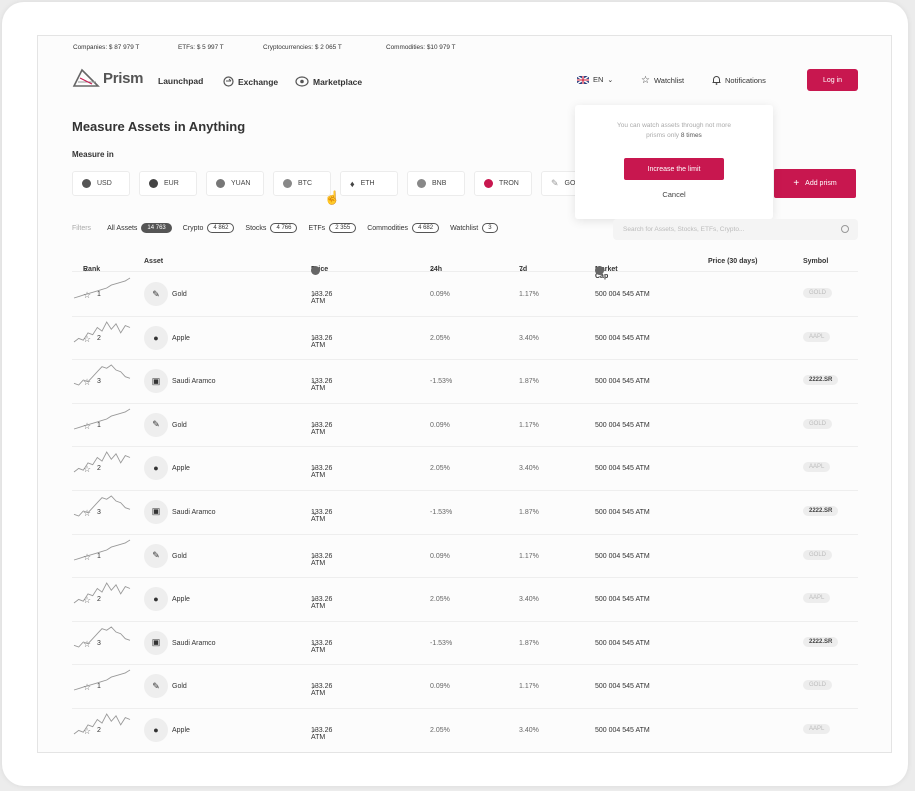 This screenshot has width=915, height=791. Describe the element at coordinates (108, 78) in the screenshot. I see `logo: Prism` at that location.